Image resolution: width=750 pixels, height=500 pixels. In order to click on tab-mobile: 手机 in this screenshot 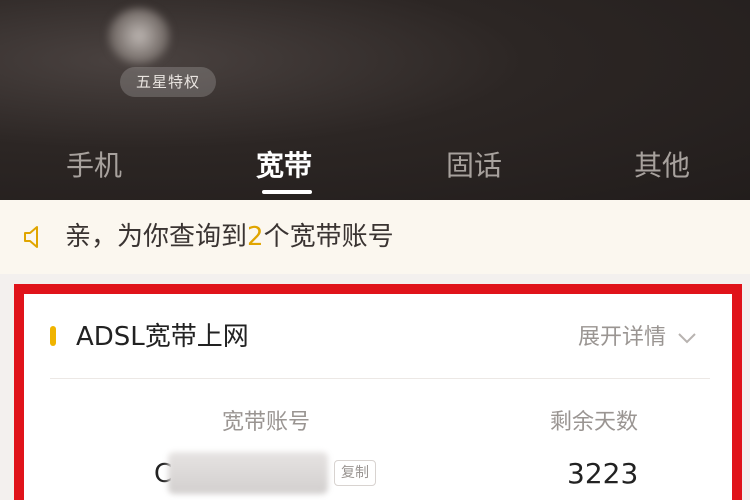, I will do `click(94, 166)`.